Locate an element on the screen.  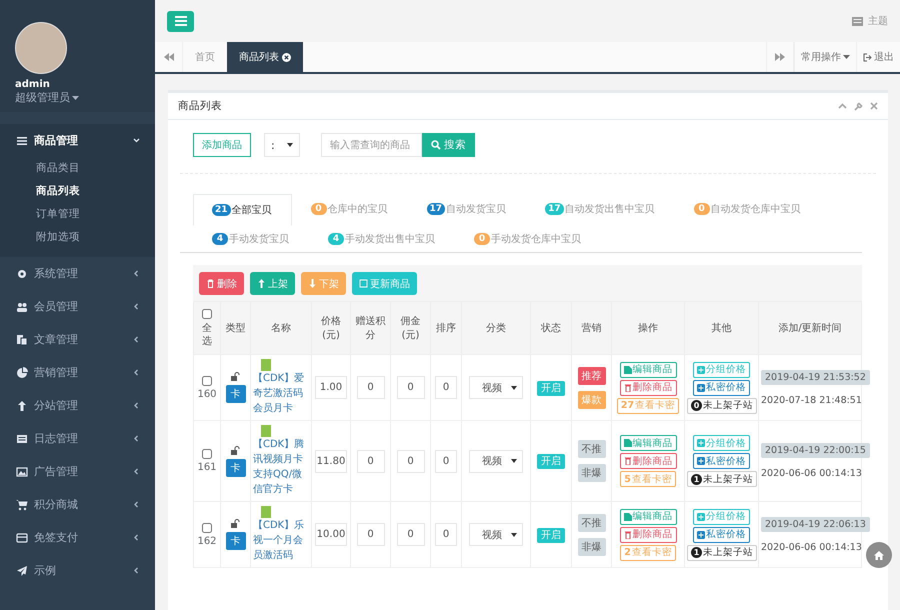
menu-item: 广告管理 is located at coordinates (77, 471).